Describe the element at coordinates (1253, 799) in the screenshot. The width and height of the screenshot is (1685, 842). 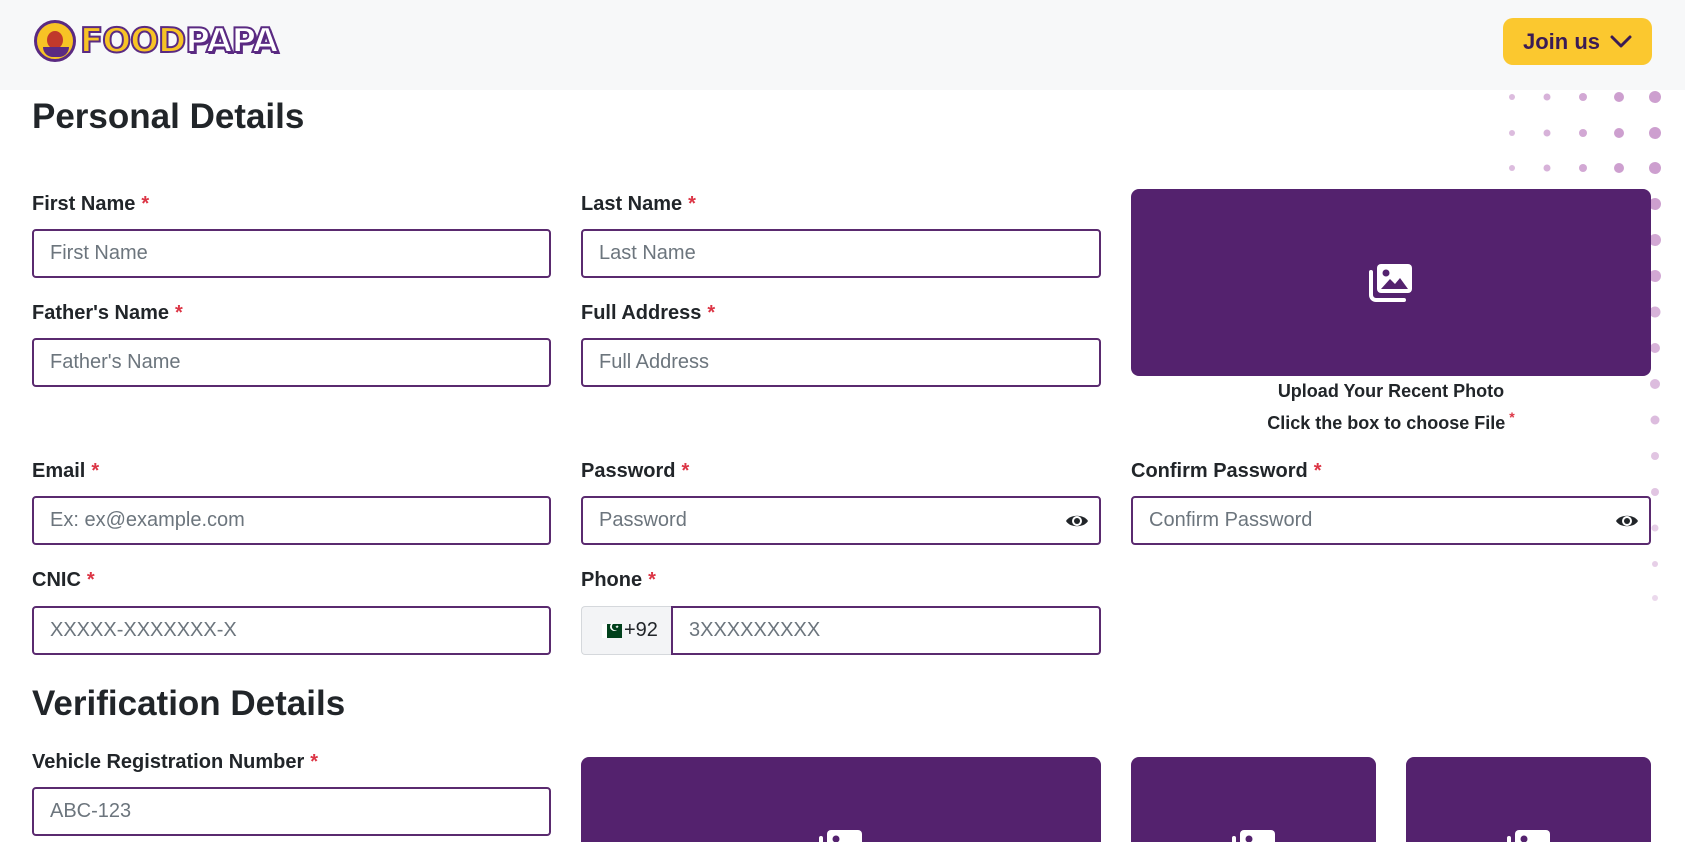
I see `cnic-front-upload-box` at that location.